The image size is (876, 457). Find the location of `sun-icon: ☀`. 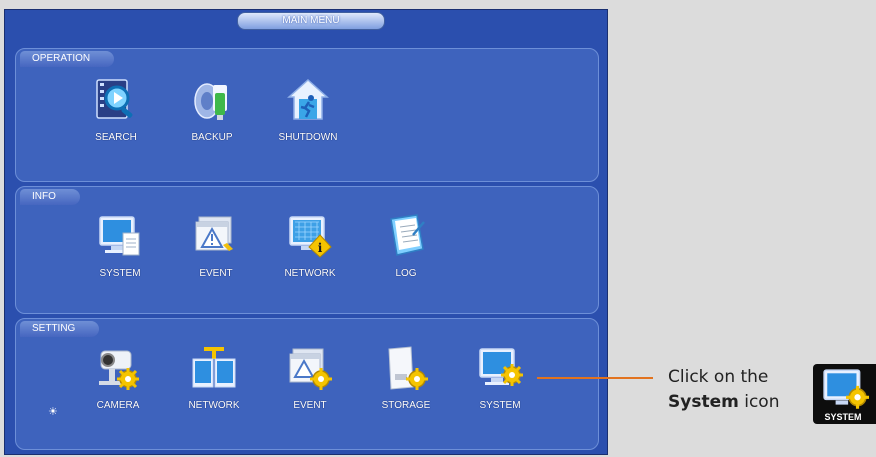

sun-icon: ☀ is located at coordinates (53, 412).